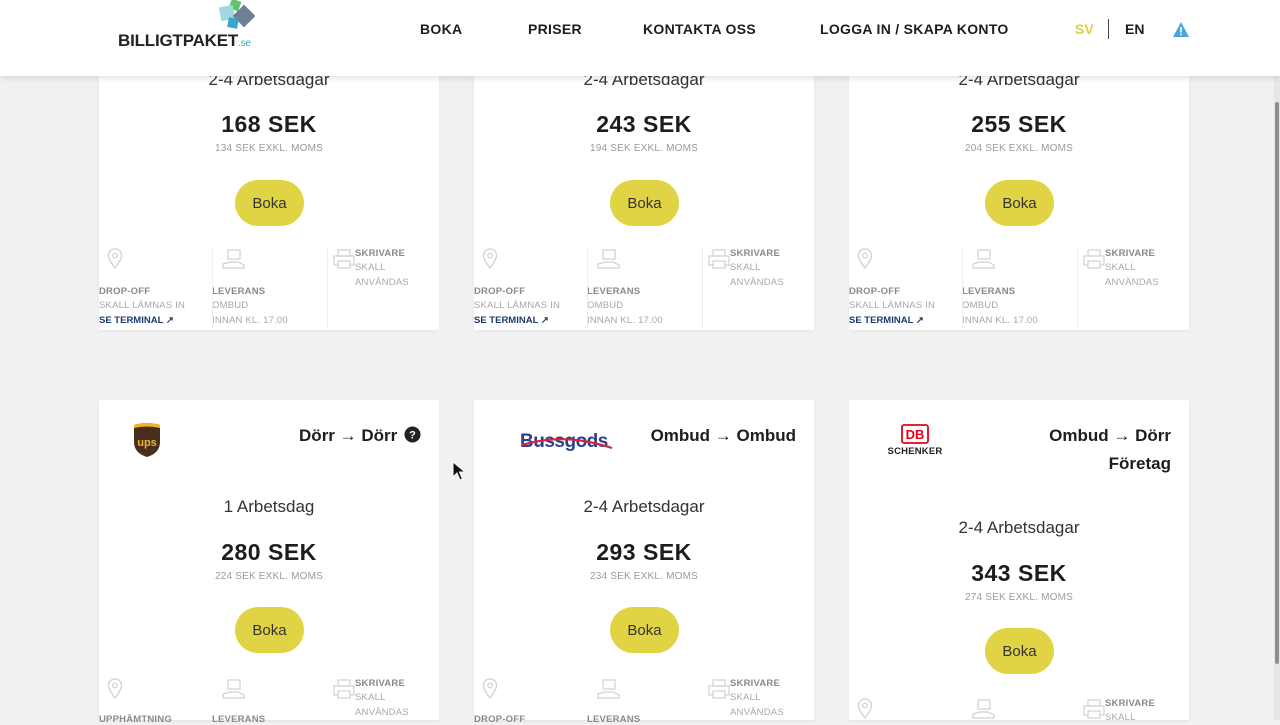  What do you see at coordinates (644, 552) in the screenshot?
I see `price: 293 SEK` at bounding box center [644, 552].